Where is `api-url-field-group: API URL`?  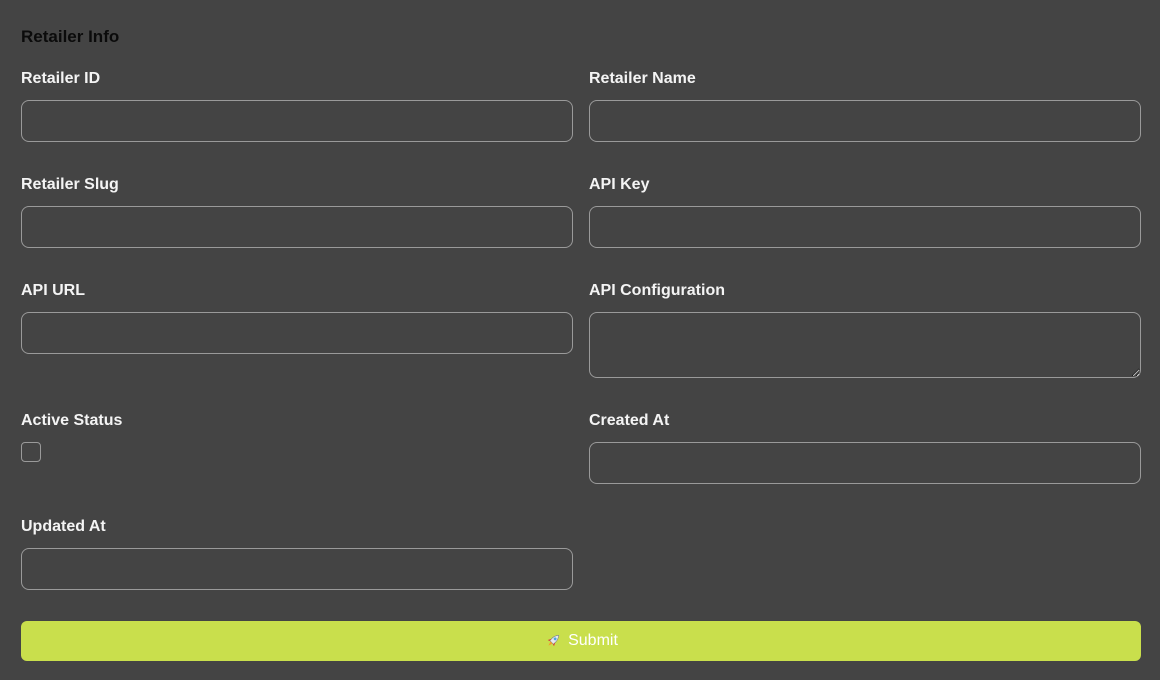
api-url-field-group: API URL is located at coordinates (297, 317).